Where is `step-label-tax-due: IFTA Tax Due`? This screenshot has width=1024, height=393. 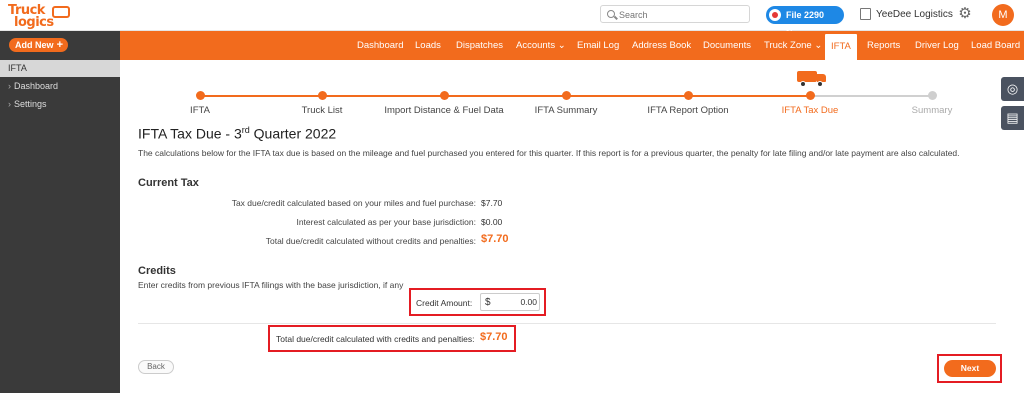
step-label-tax-due: IFTA Tax Due is located at coordinates (810, 110).